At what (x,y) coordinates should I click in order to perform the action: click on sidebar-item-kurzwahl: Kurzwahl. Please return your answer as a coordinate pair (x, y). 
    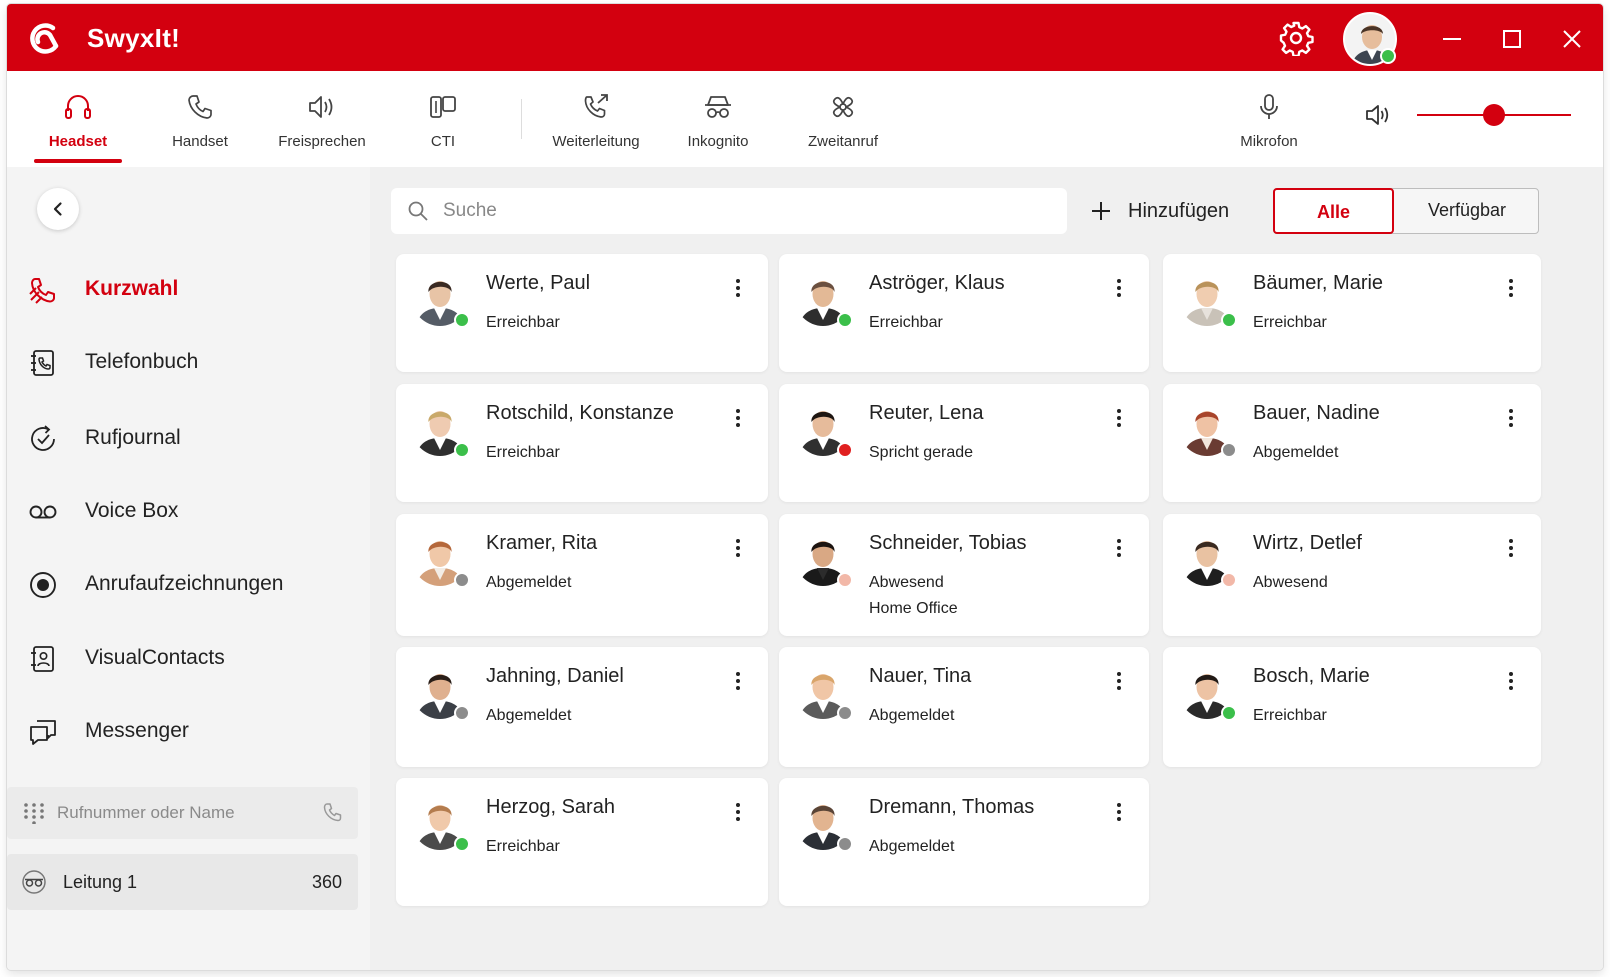
    Looking at the image, I should click on (188, 290).